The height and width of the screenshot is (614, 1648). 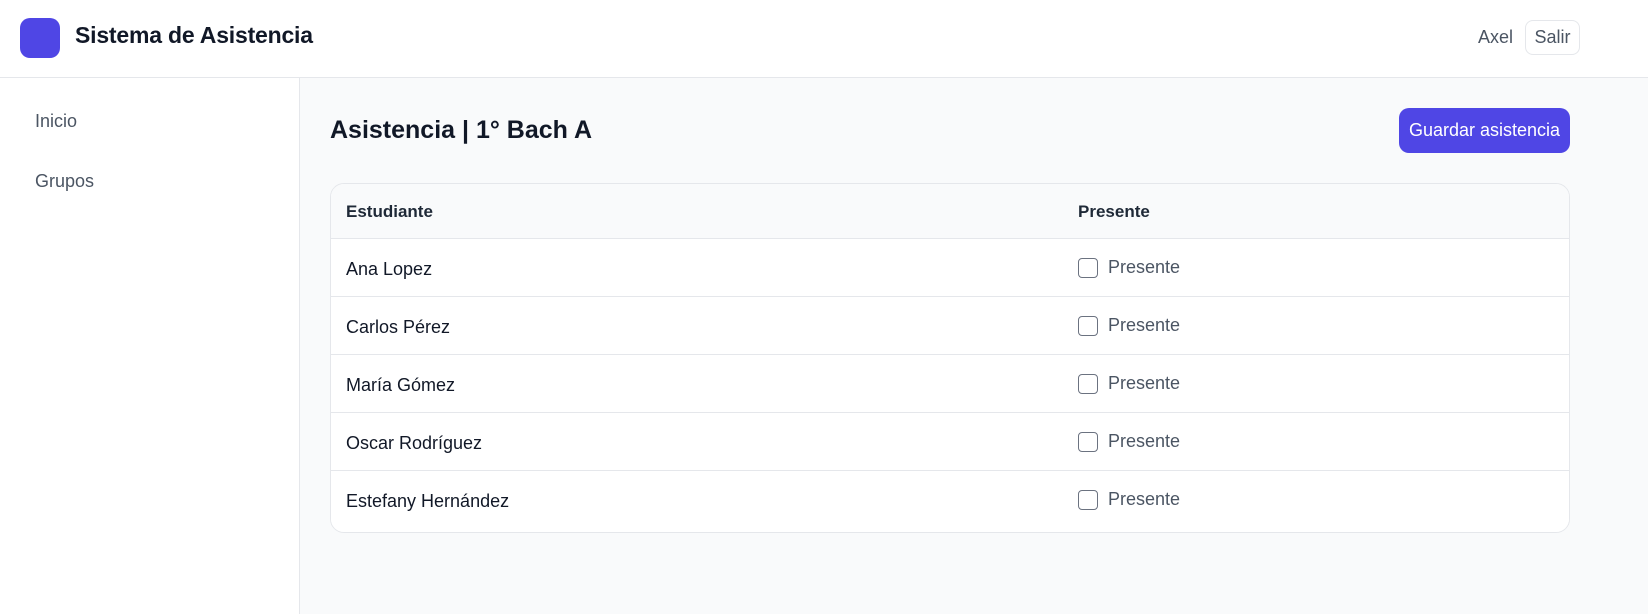 I want to click on student-name: Ana Lopez, so click(x=389, y=269).